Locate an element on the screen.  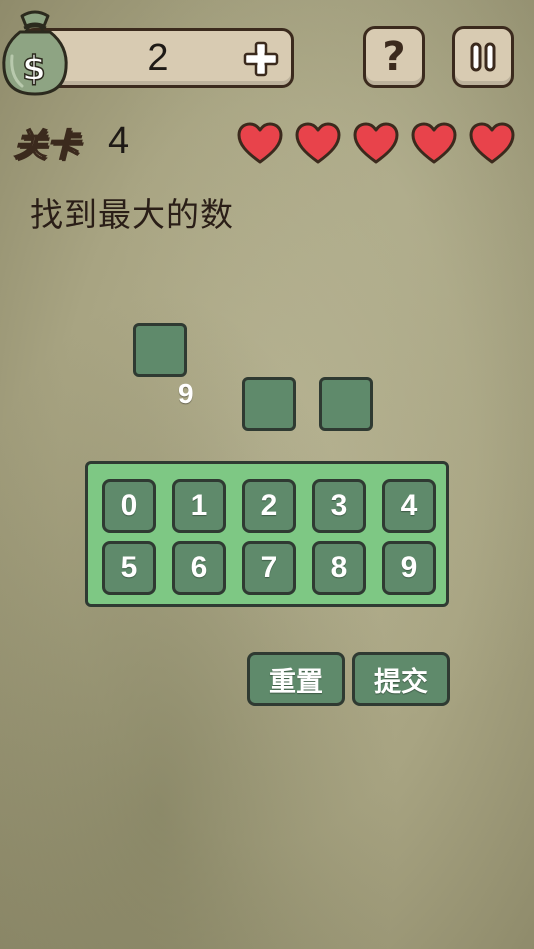
pause-icon is located at coordinates (483, 57).